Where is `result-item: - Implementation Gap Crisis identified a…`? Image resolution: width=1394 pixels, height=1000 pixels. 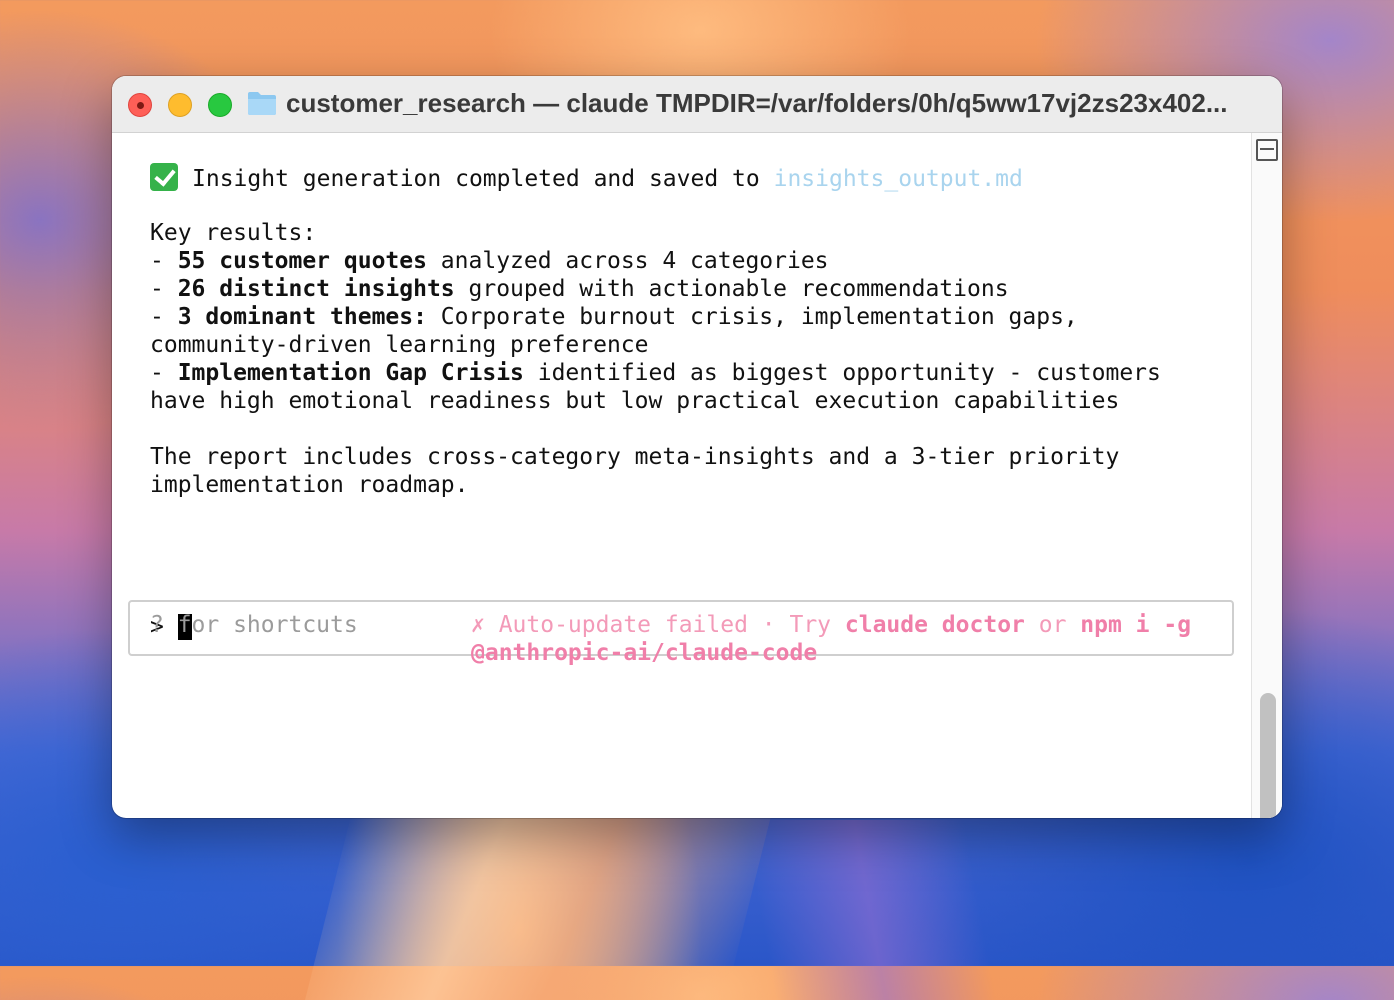
result-item: - Implementation Gap Crisis identified a… is located at coordinates (655, 373).